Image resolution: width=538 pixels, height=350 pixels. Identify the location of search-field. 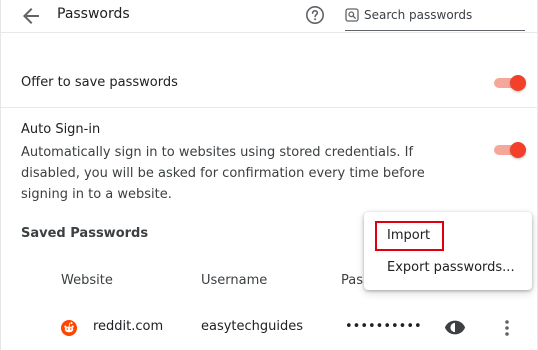
(435, 17).